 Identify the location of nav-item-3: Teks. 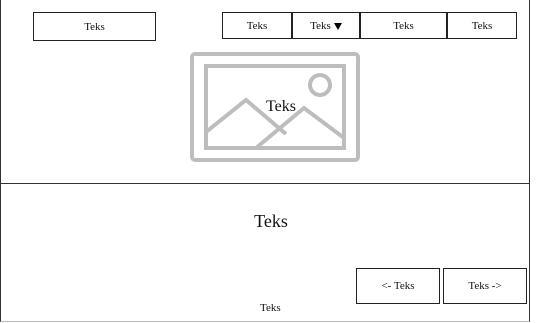
(403, 25).